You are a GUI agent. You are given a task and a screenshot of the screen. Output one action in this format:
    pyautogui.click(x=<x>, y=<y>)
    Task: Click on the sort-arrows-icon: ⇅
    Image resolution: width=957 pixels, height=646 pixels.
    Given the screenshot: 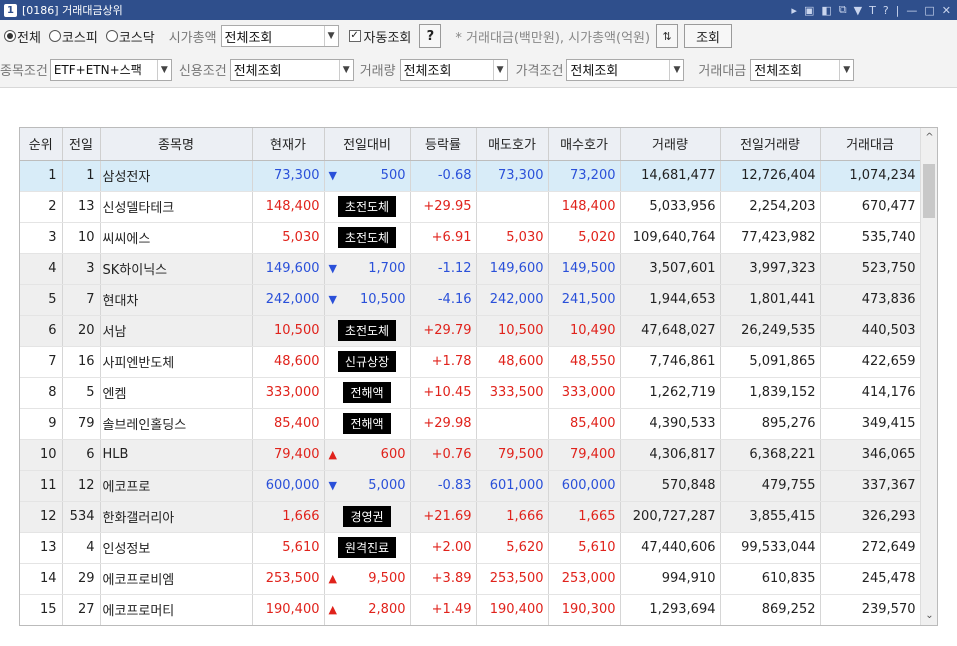 What is the action you would take?
    pyautogui.click(x=667, y=36)
    